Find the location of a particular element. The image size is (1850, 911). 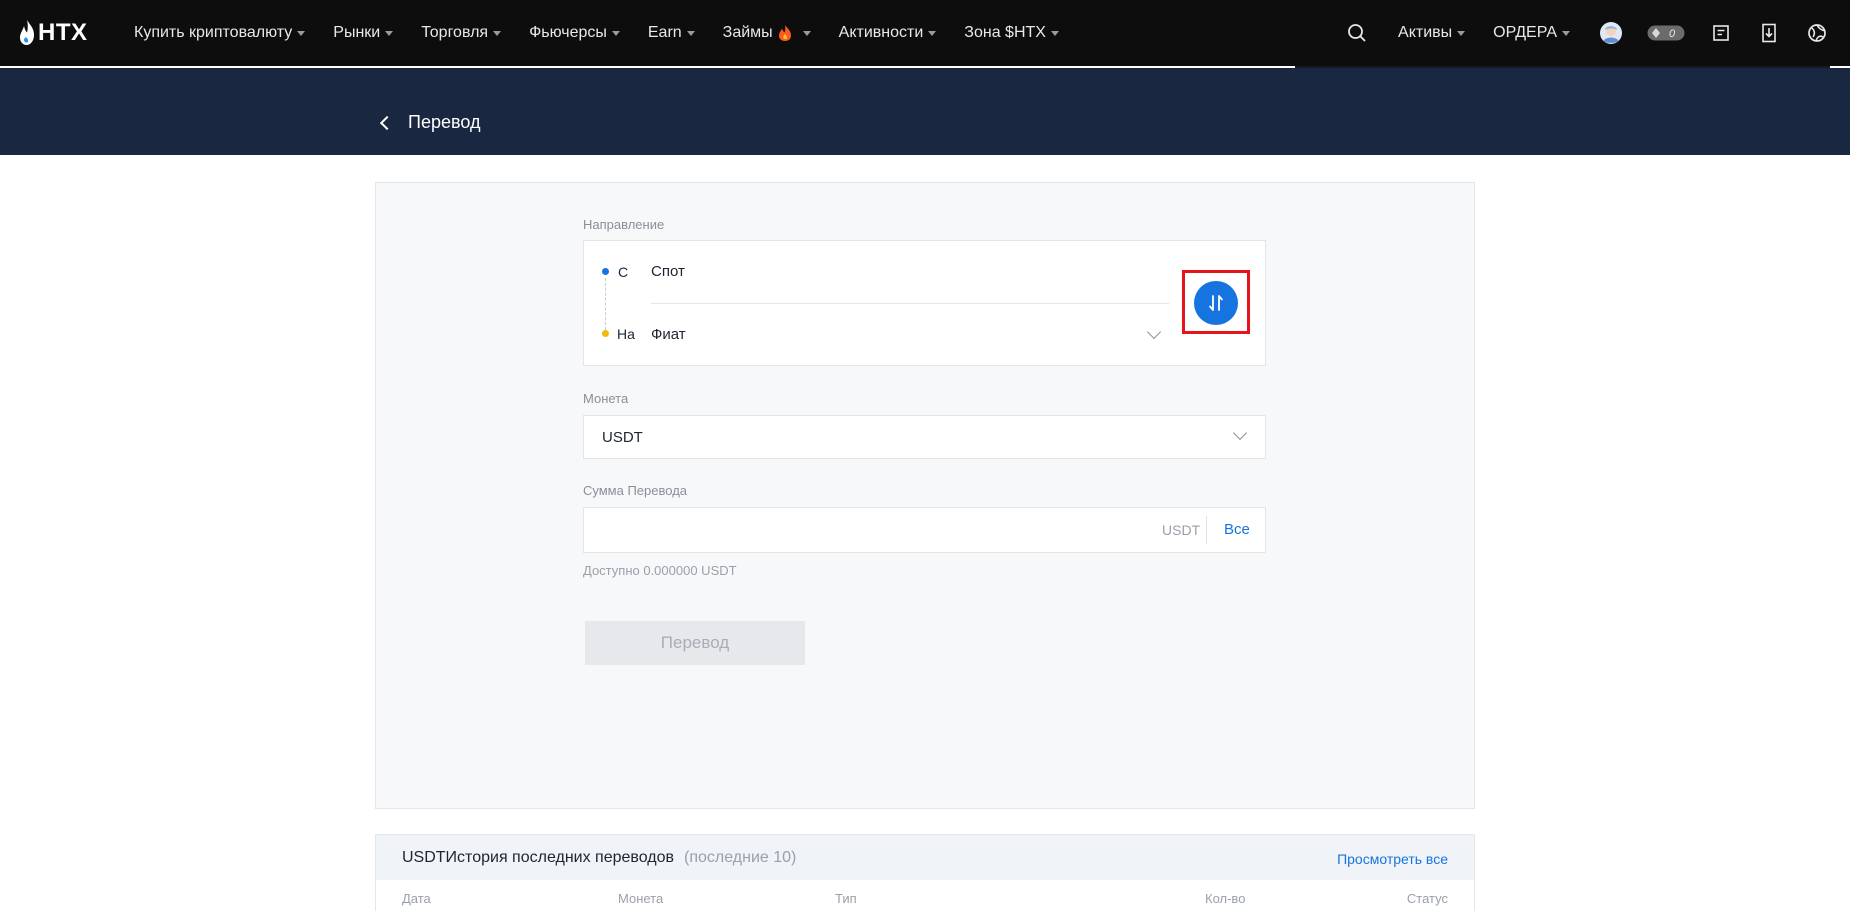

nav-trade: Торговля is located at coordinates (461, 33).